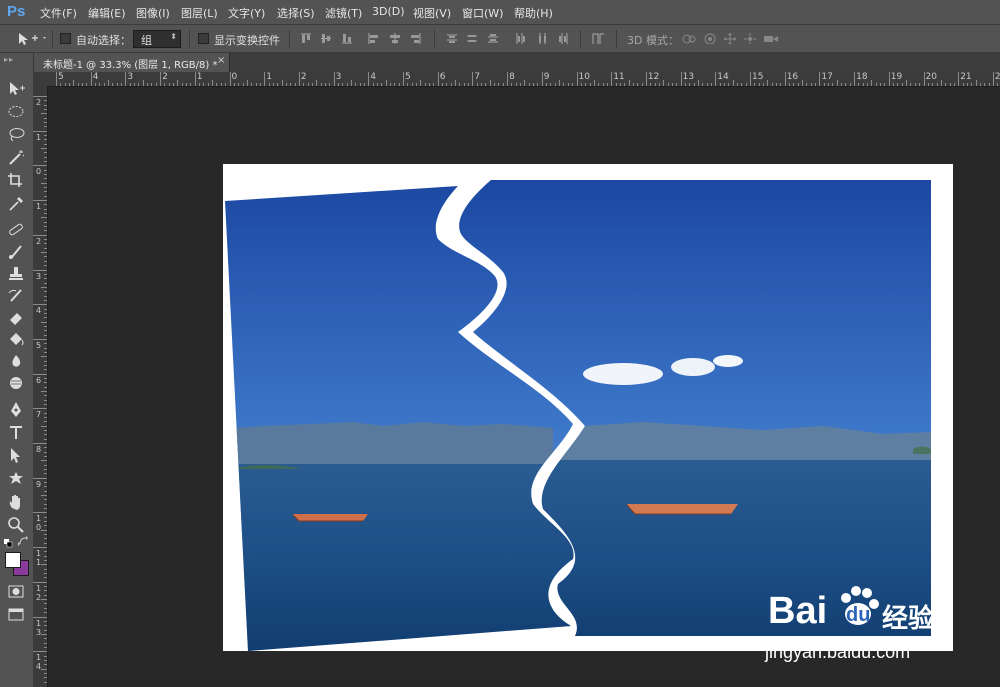  I want to click on marquee-tool, so click(16, 111).